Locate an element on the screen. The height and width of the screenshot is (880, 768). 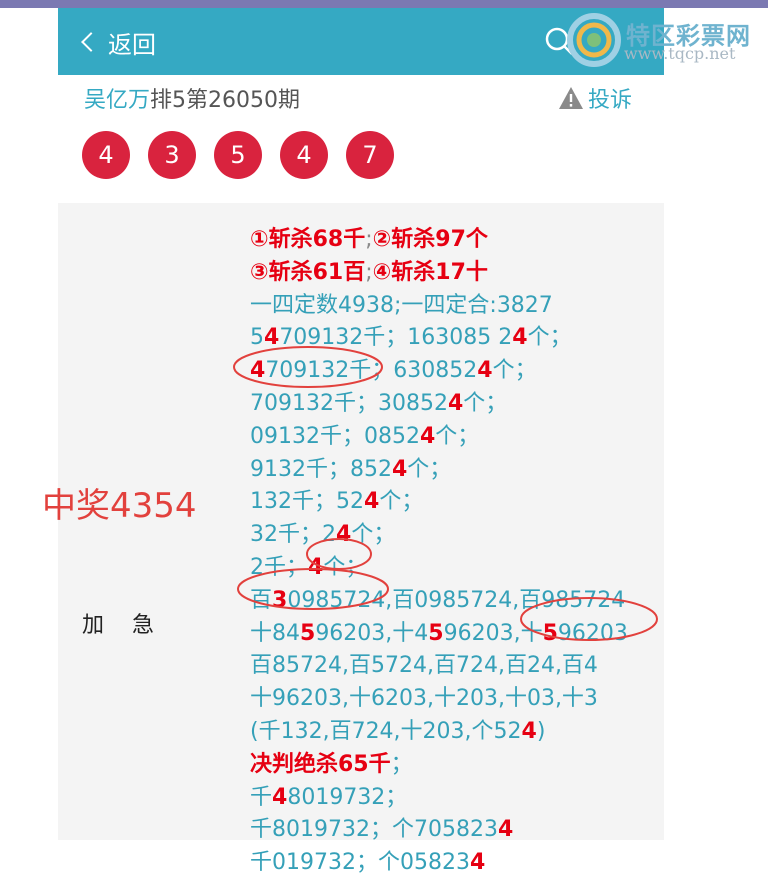
result-ball: 5 is located at coordinates (238, 155).